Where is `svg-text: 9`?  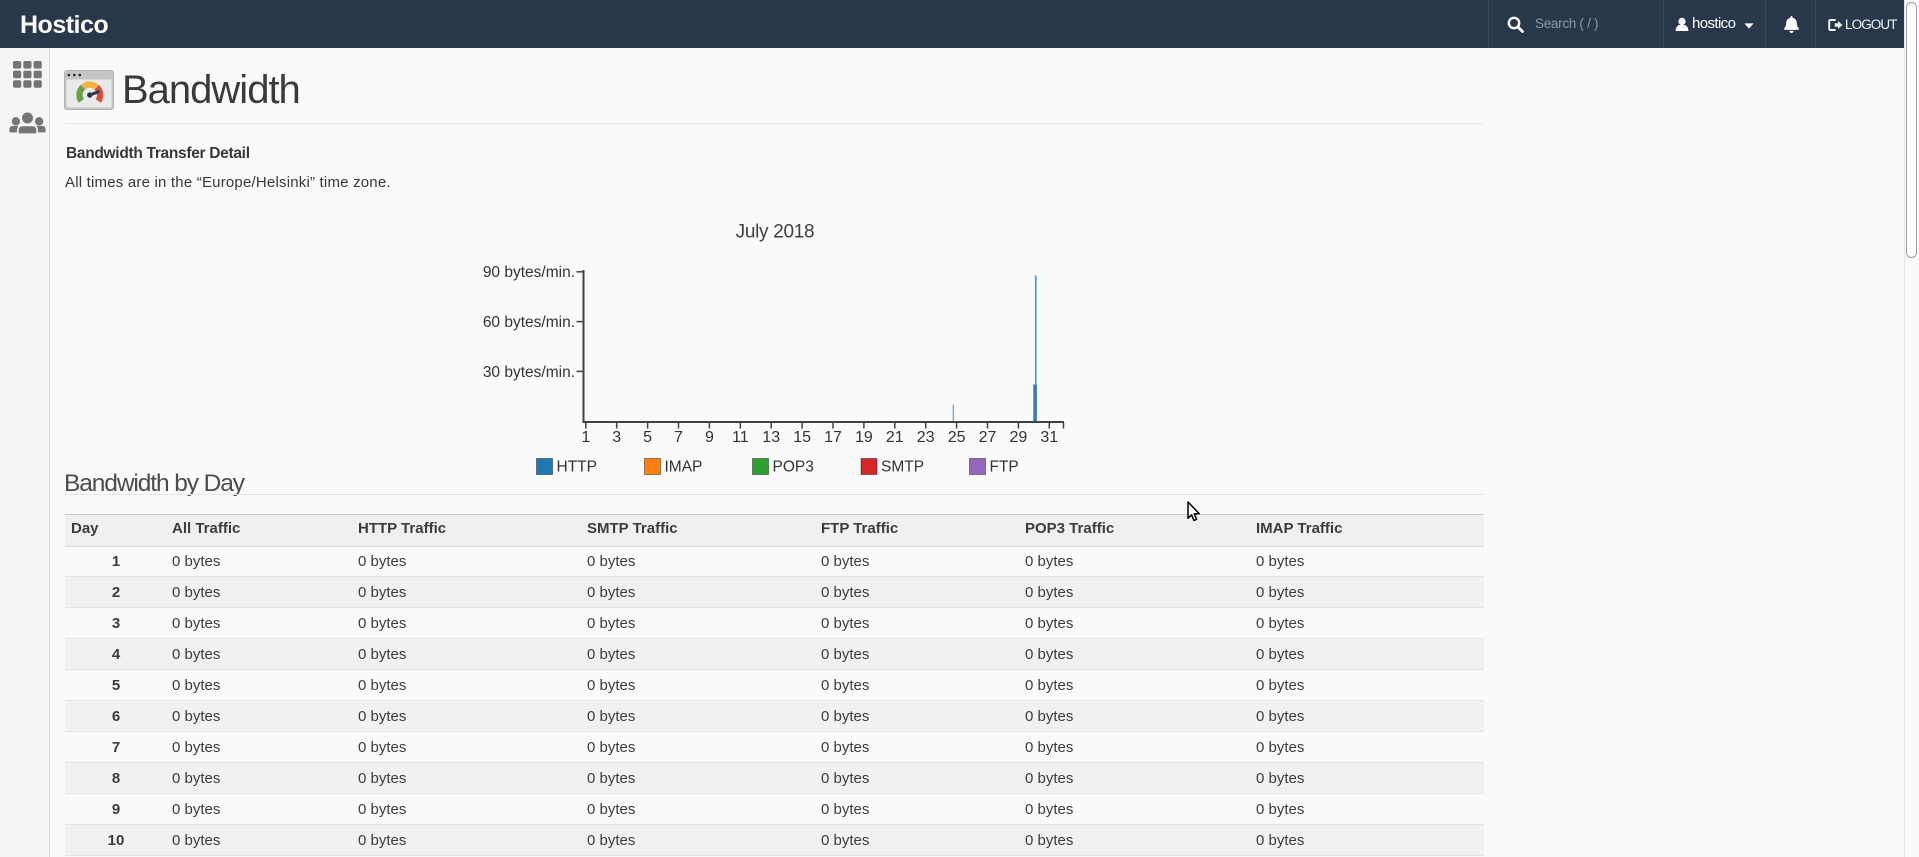
svg-text: 9 is located at coordinates (709, 437).